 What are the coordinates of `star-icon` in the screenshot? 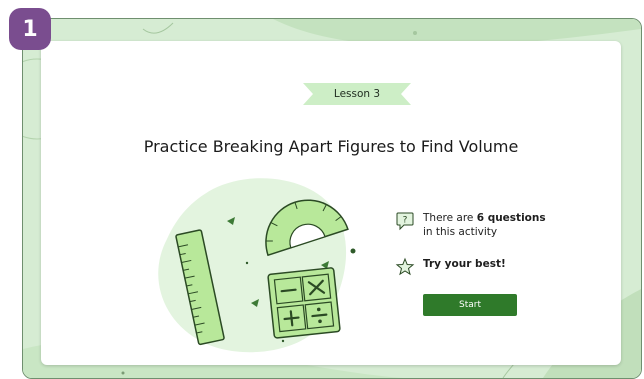 It's located at (405, 266).